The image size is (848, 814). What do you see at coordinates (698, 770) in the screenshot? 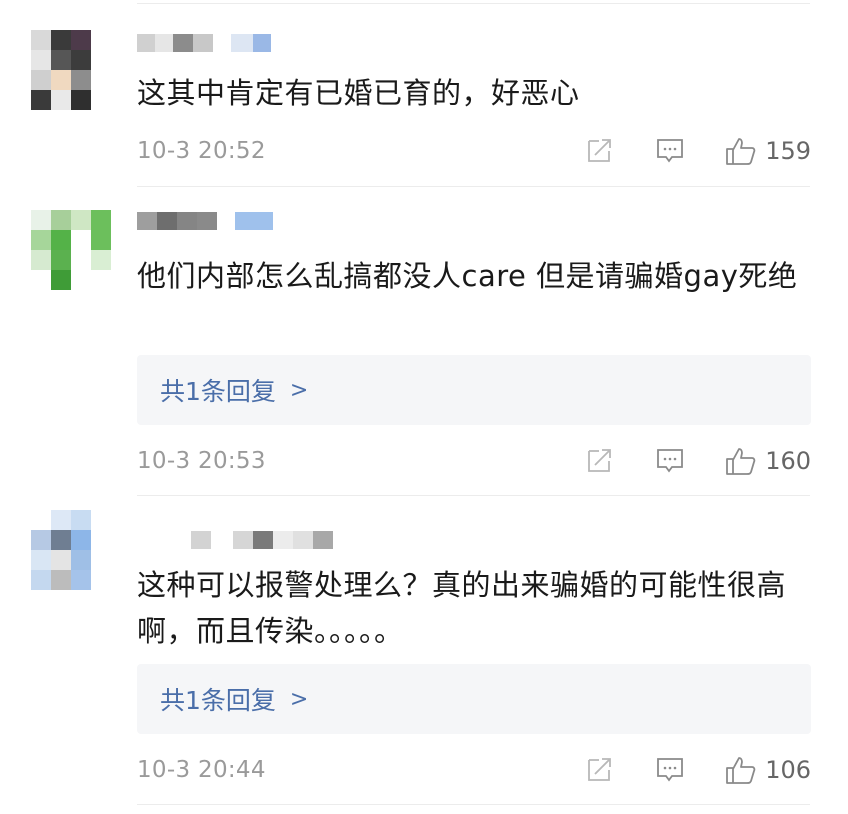
I see `comment-actions: 106` at bounding box center [698, 770].